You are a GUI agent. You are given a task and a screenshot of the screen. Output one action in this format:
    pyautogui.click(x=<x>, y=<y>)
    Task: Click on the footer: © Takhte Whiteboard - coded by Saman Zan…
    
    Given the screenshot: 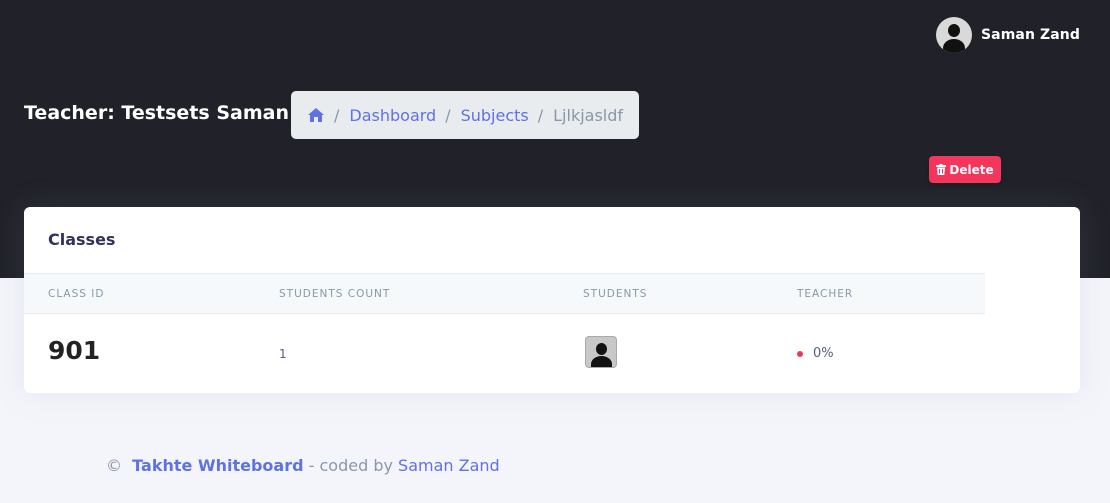 What is the action you would take?
    pyautogui.click(x=303, y=465)
    